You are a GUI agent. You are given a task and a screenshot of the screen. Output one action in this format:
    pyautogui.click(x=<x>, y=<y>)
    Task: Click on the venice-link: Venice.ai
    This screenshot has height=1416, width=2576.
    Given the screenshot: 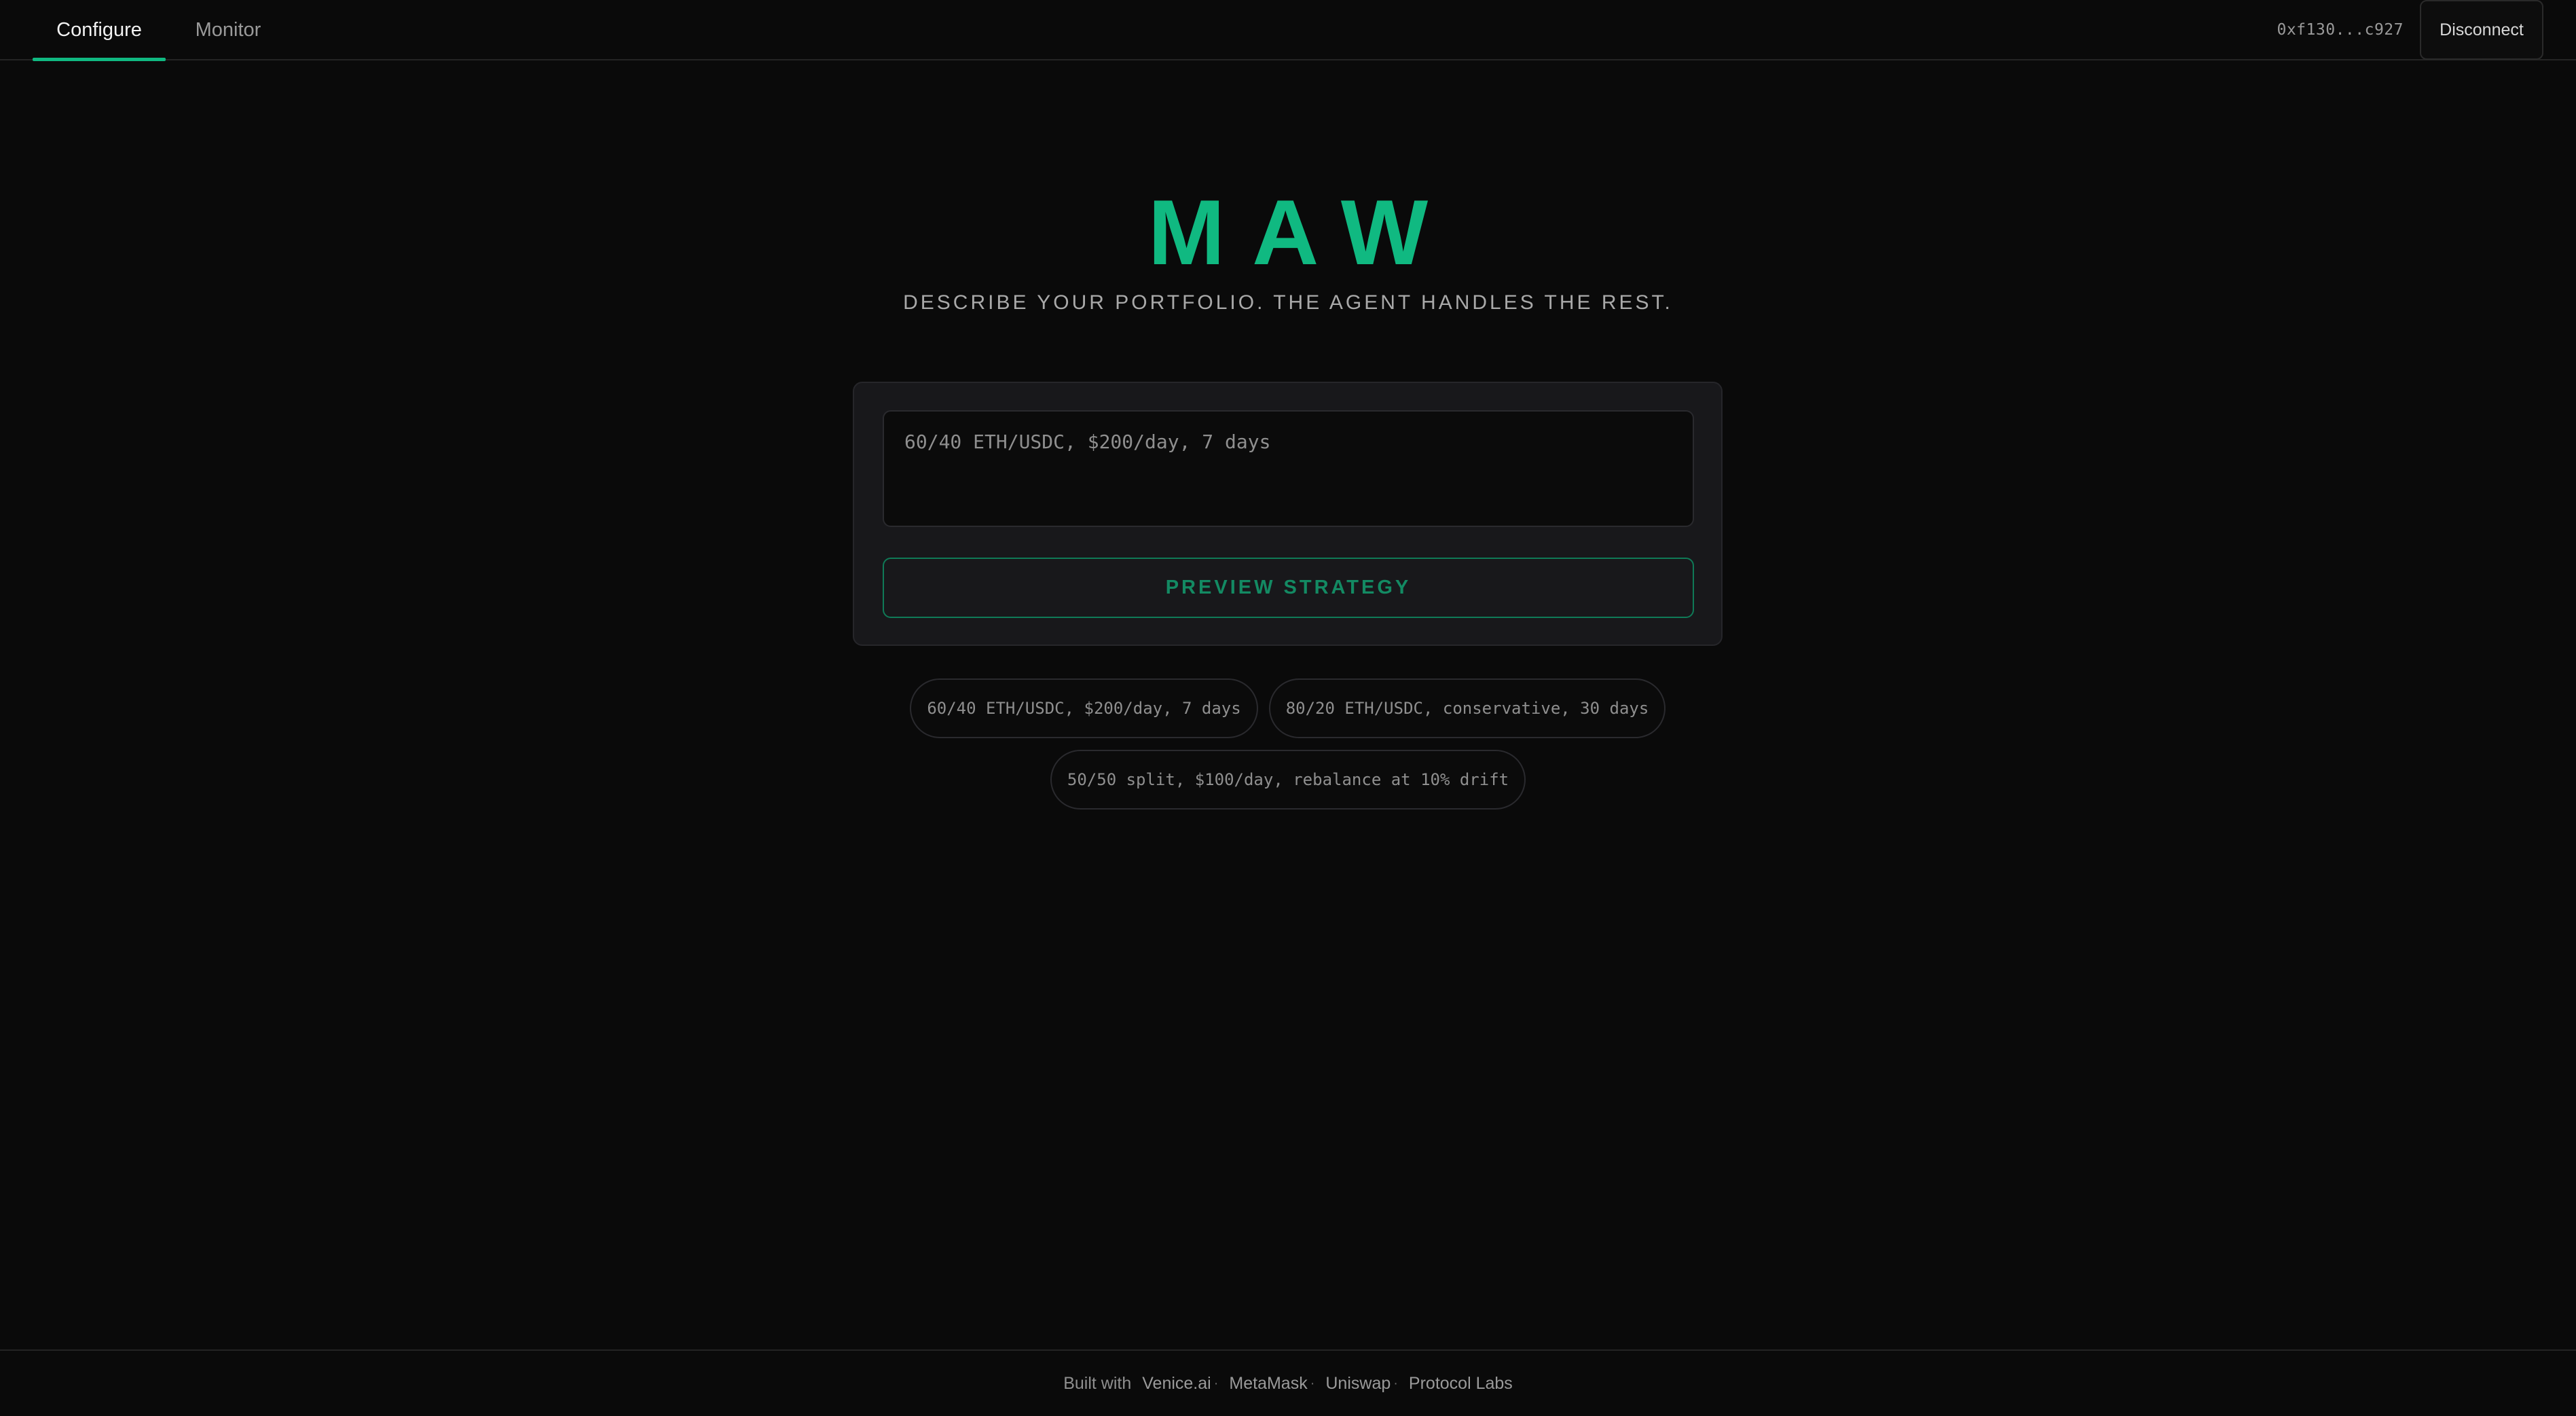 What is the action you would take?
    pyautogui.click(x=1176, y=1384)
    